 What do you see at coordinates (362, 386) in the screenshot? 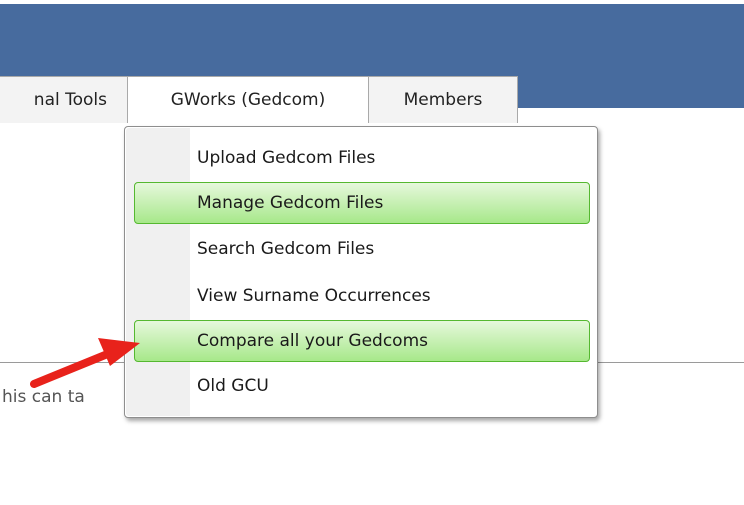
I see `menu-item-old-gcu: Old GCU` at bounding box center [362, 386].